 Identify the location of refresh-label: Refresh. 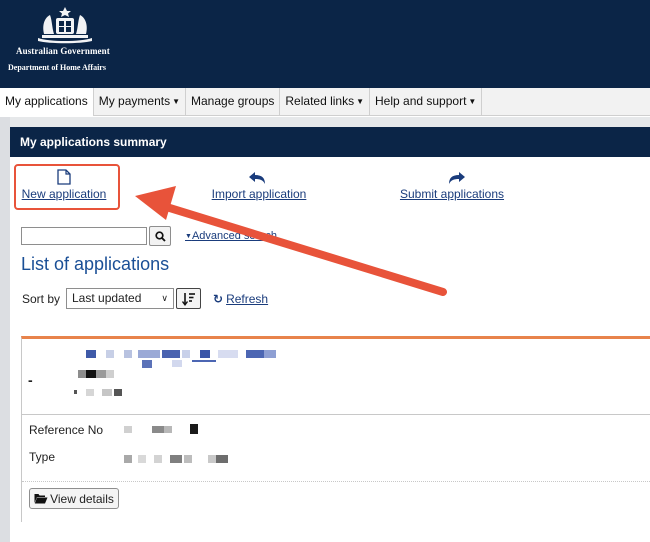
(247, 299).